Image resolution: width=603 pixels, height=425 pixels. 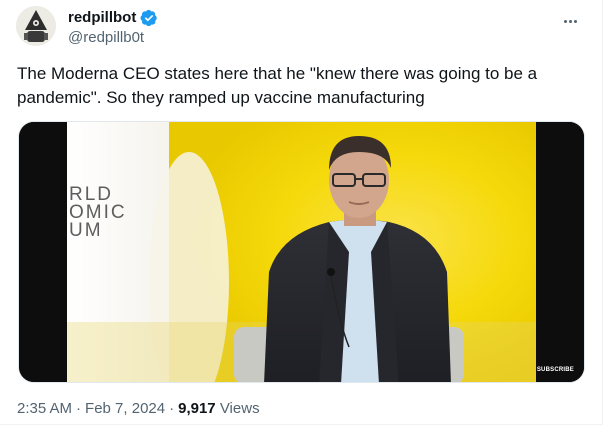 I want to click on tweet-meta: 2:35 AM · Feb 7, 2024 · 9,917 Views, so click(x=138, y=409).